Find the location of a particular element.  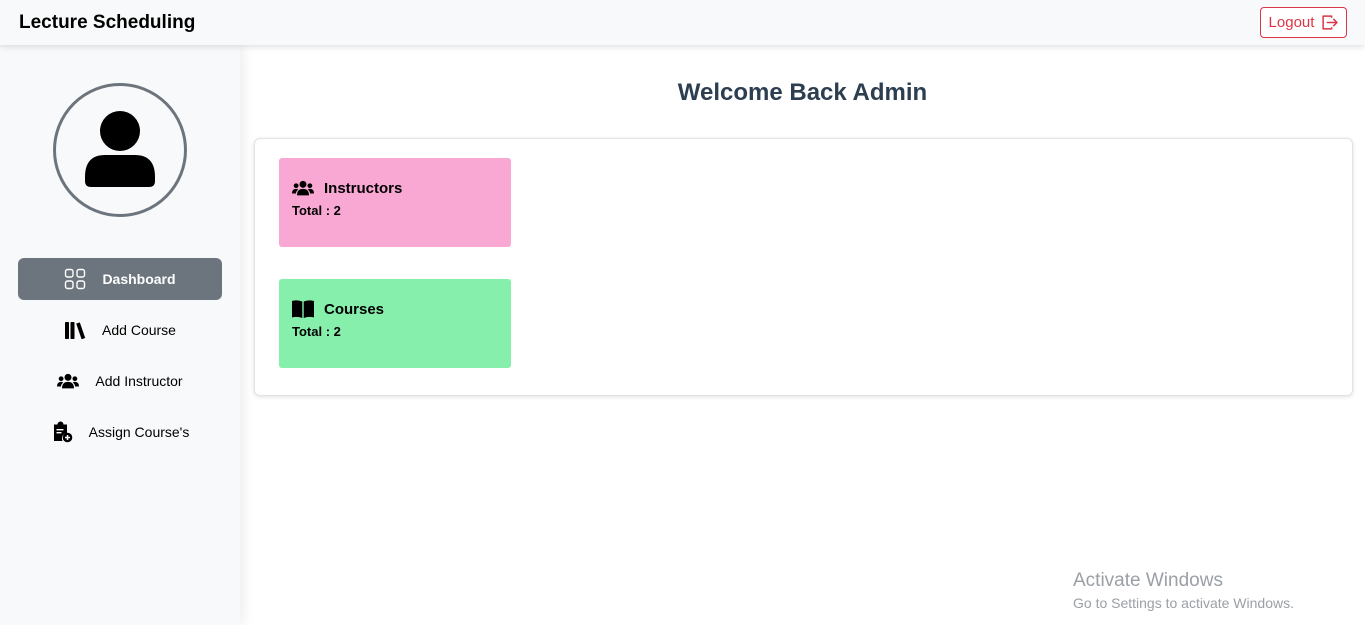

books-icon is located at coordinates (75, 331).